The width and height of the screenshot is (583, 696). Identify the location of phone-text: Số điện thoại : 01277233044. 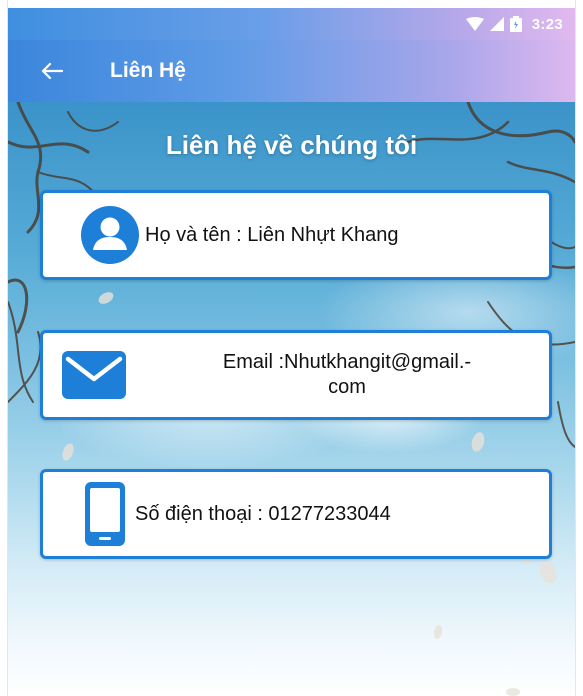
(263, 513).